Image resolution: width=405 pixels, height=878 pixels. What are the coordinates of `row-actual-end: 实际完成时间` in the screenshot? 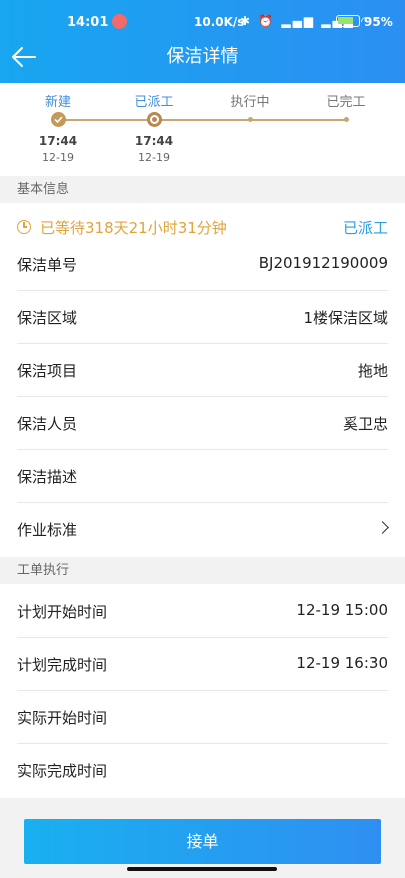 It's located at (202, 770).